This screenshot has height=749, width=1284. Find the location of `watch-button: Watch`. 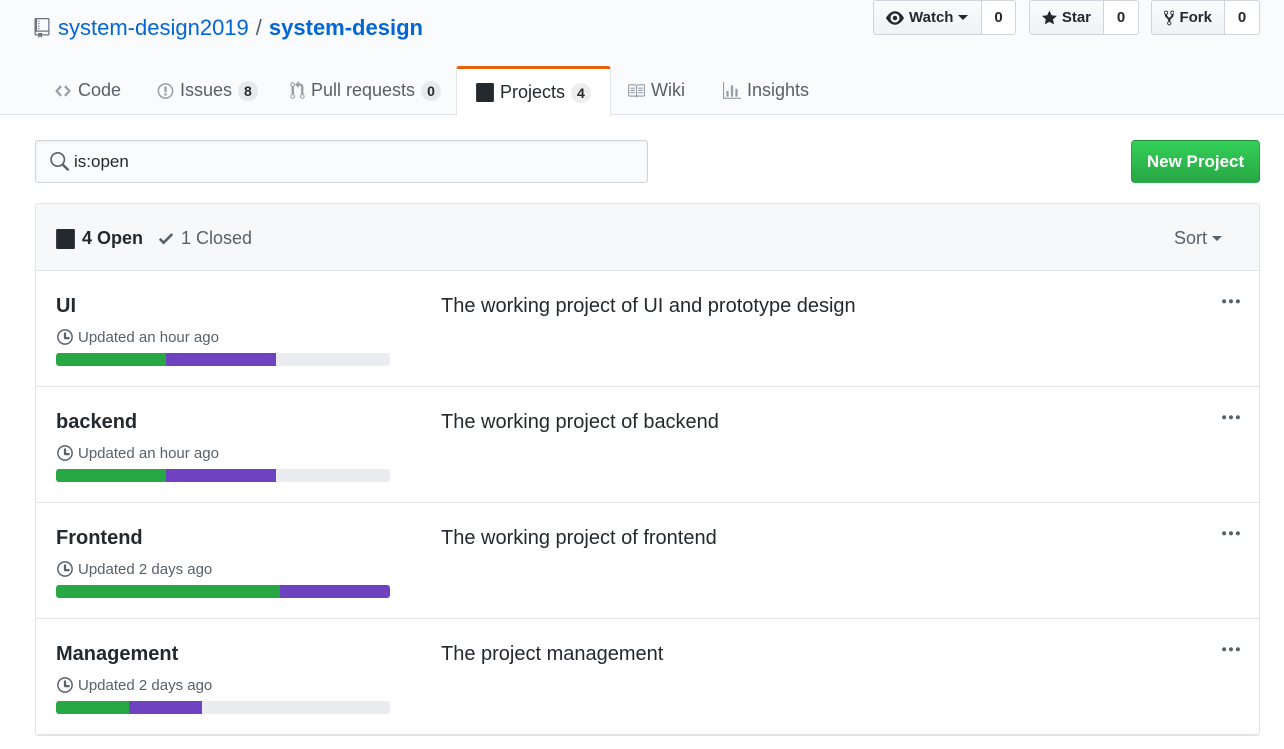

watch-button: Watch is located at coordinates (927, 17).